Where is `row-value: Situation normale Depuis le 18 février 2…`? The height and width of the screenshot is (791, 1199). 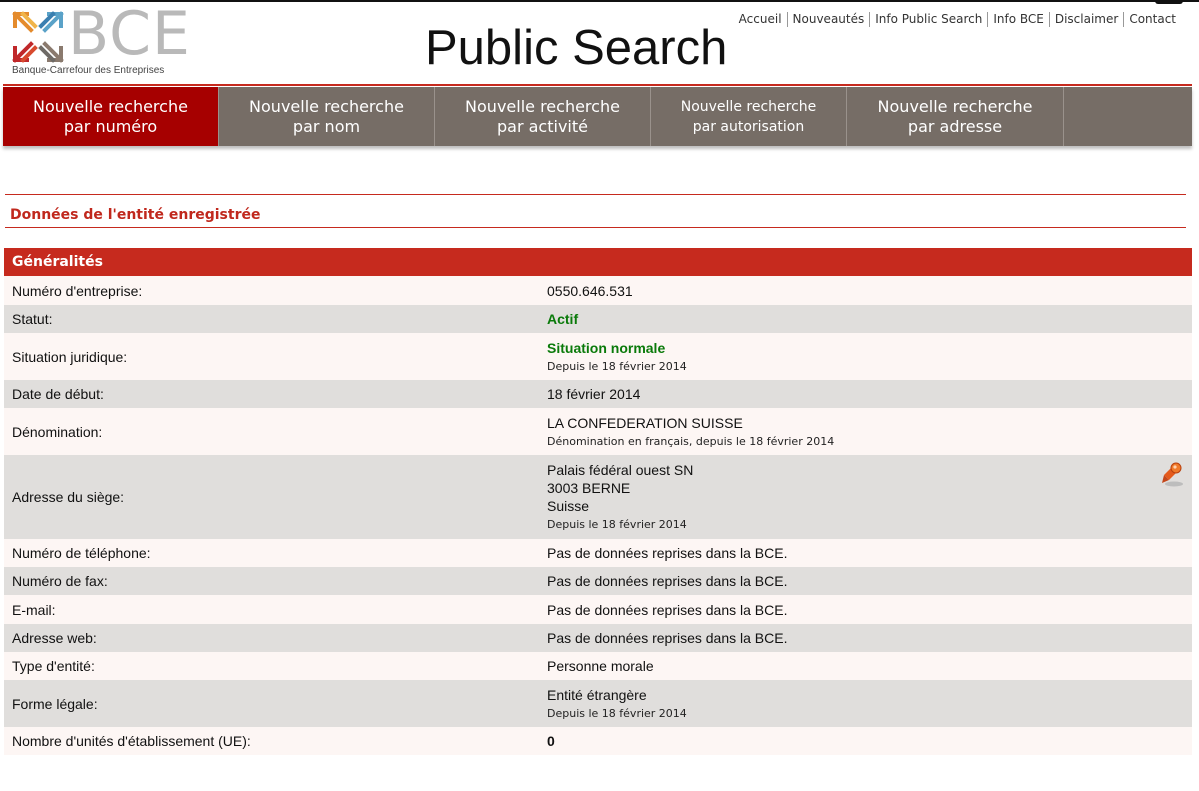 row-value: Situation normale Depuis le 18 février 2… is located at coordinates (869, 356).